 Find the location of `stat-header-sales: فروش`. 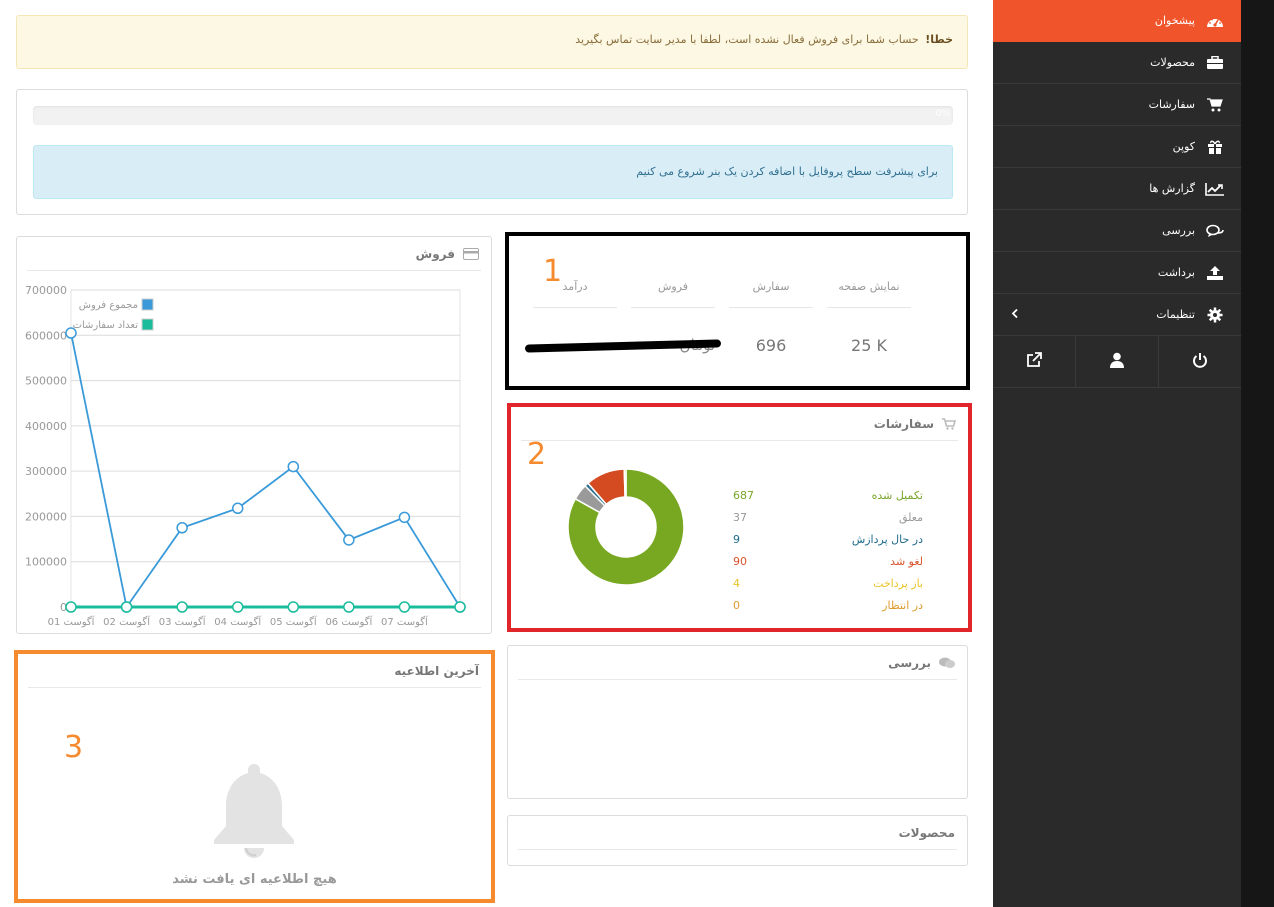

stat-header-sales: فروش is located at coordinates (673, 291).